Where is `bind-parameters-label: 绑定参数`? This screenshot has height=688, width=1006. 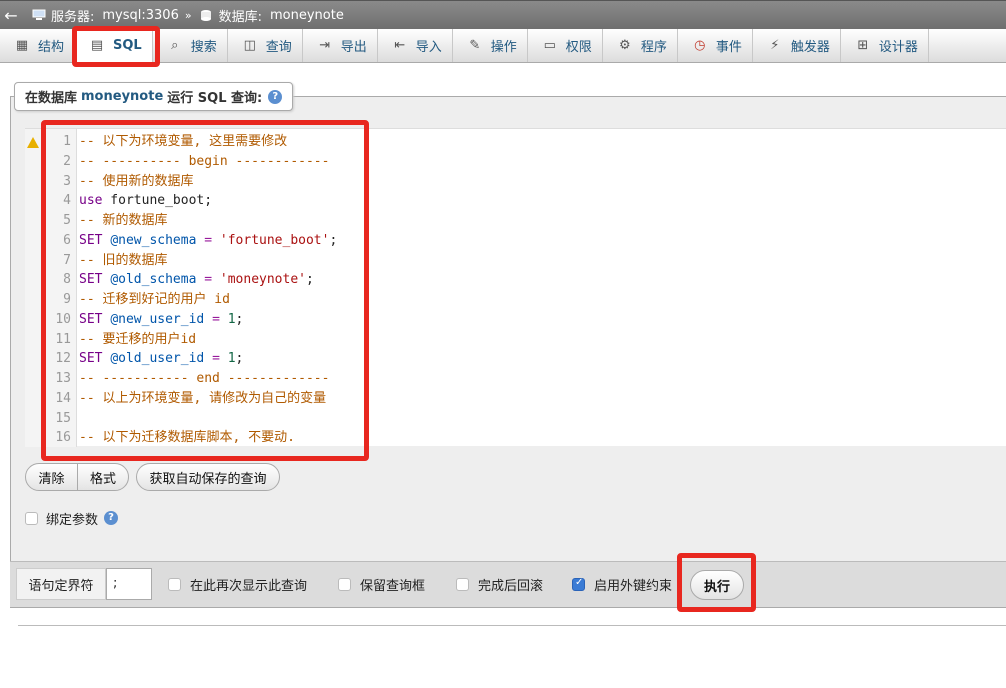
bind-parameters-label: 绑定参数 is located at coordinates (72, 520).